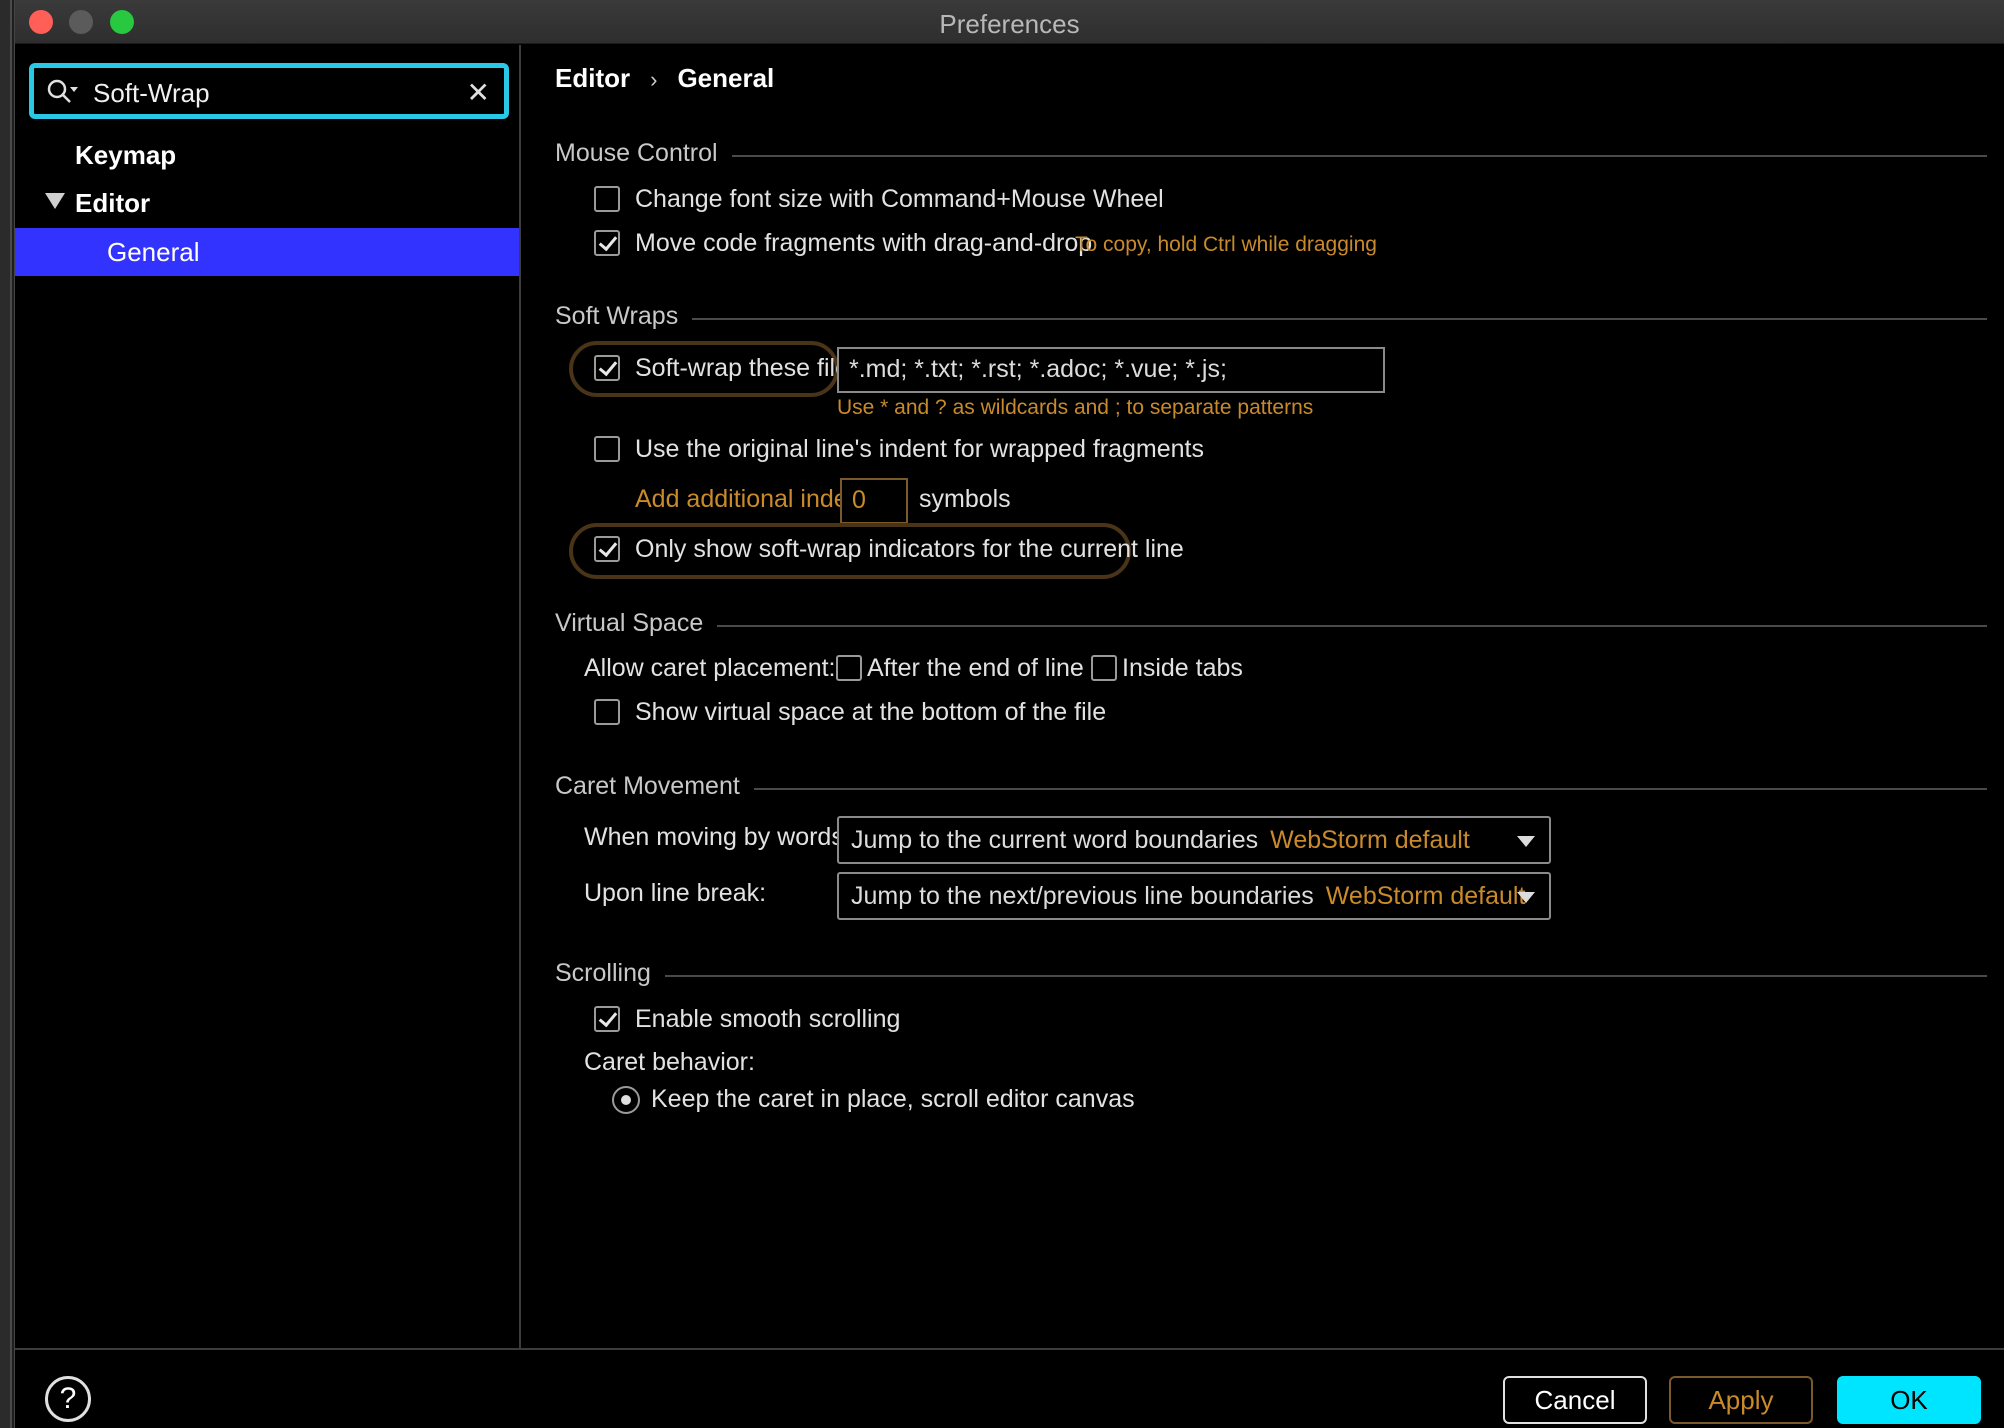 The image size is (2004, 1428). Describe the element at coordinates (1055, 840) in the screenshot. I see `dropdown-value: Jump to the current word boundaries` at that location.